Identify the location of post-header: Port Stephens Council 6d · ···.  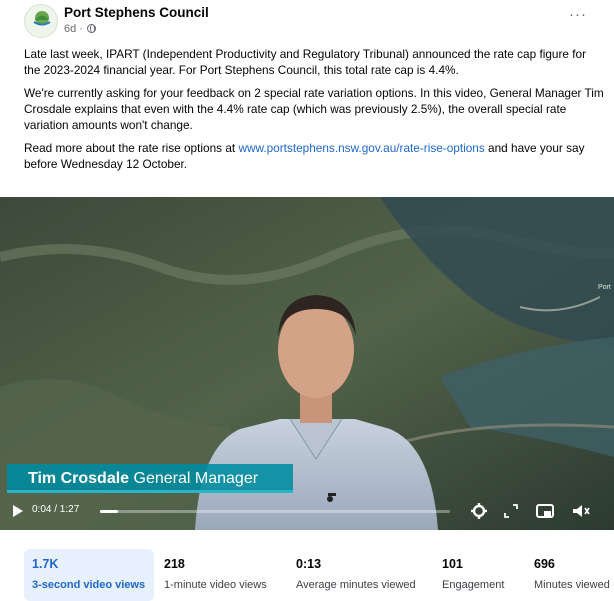
(307, 21).